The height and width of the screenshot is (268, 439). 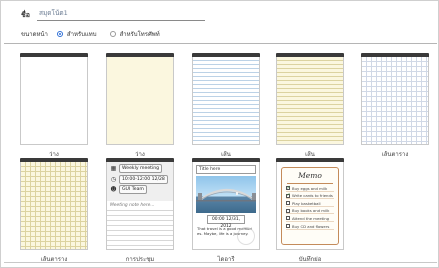 What do you see at coordinates (81, 34) in the screenshot?
I see `page-size-tablet-label: สำหรับแทบ` at bounding box center [81, 34].